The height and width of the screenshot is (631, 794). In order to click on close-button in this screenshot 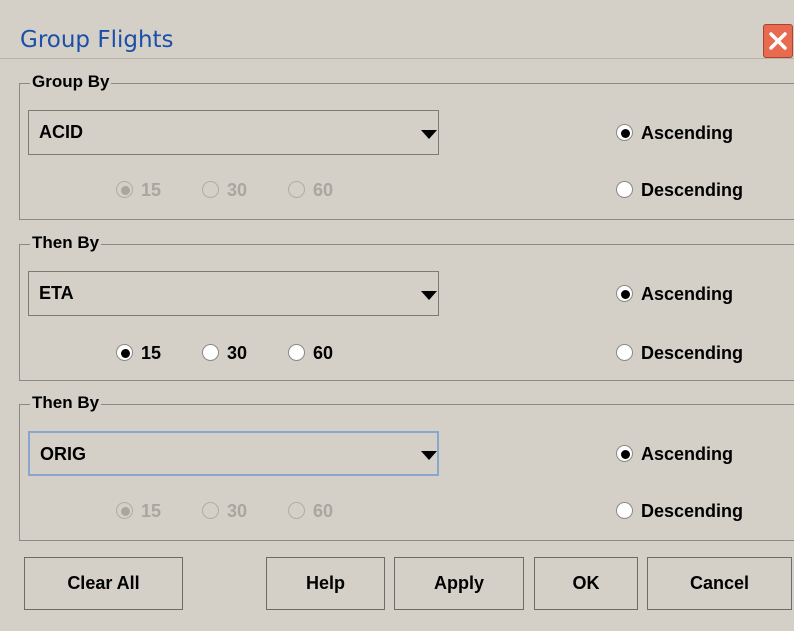, I will do `click(778, 41)`.